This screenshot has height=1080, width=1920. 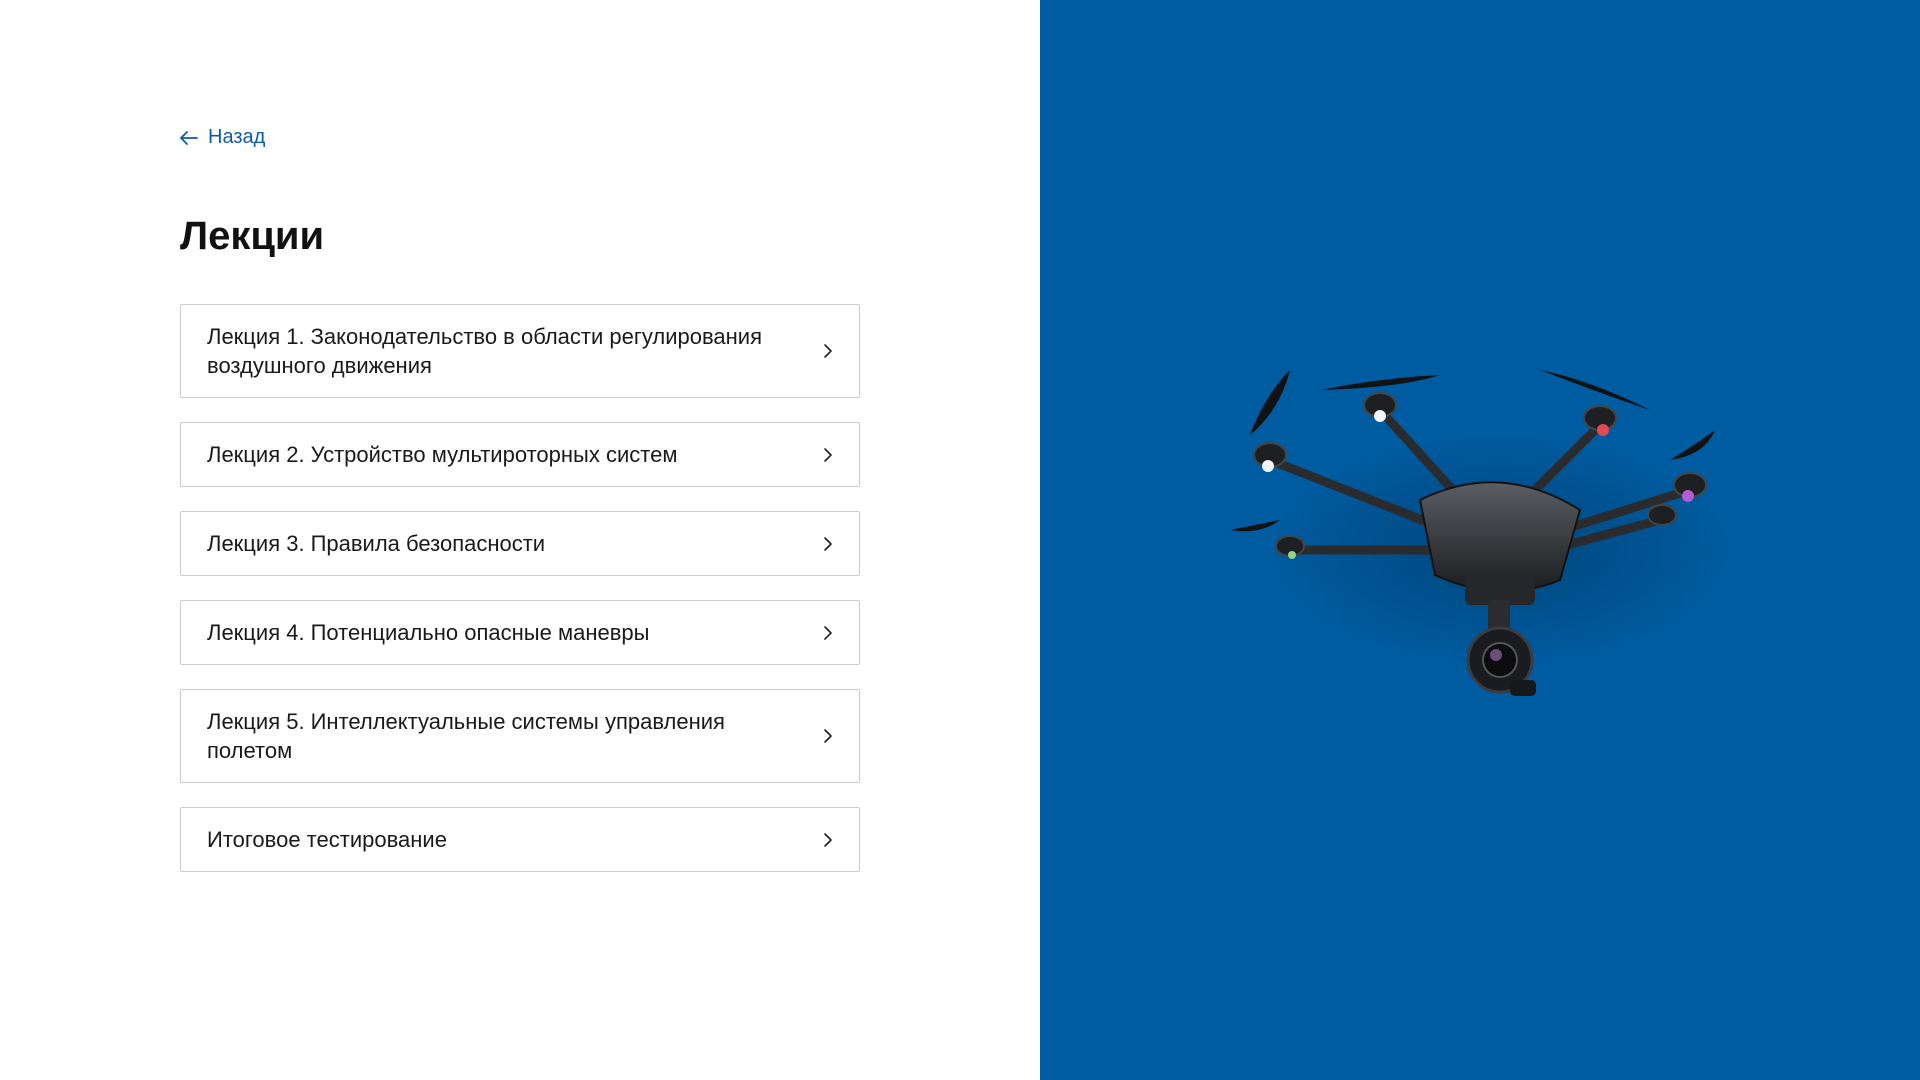 I want to click on back-link: Назад, so click(x=222, y=137).